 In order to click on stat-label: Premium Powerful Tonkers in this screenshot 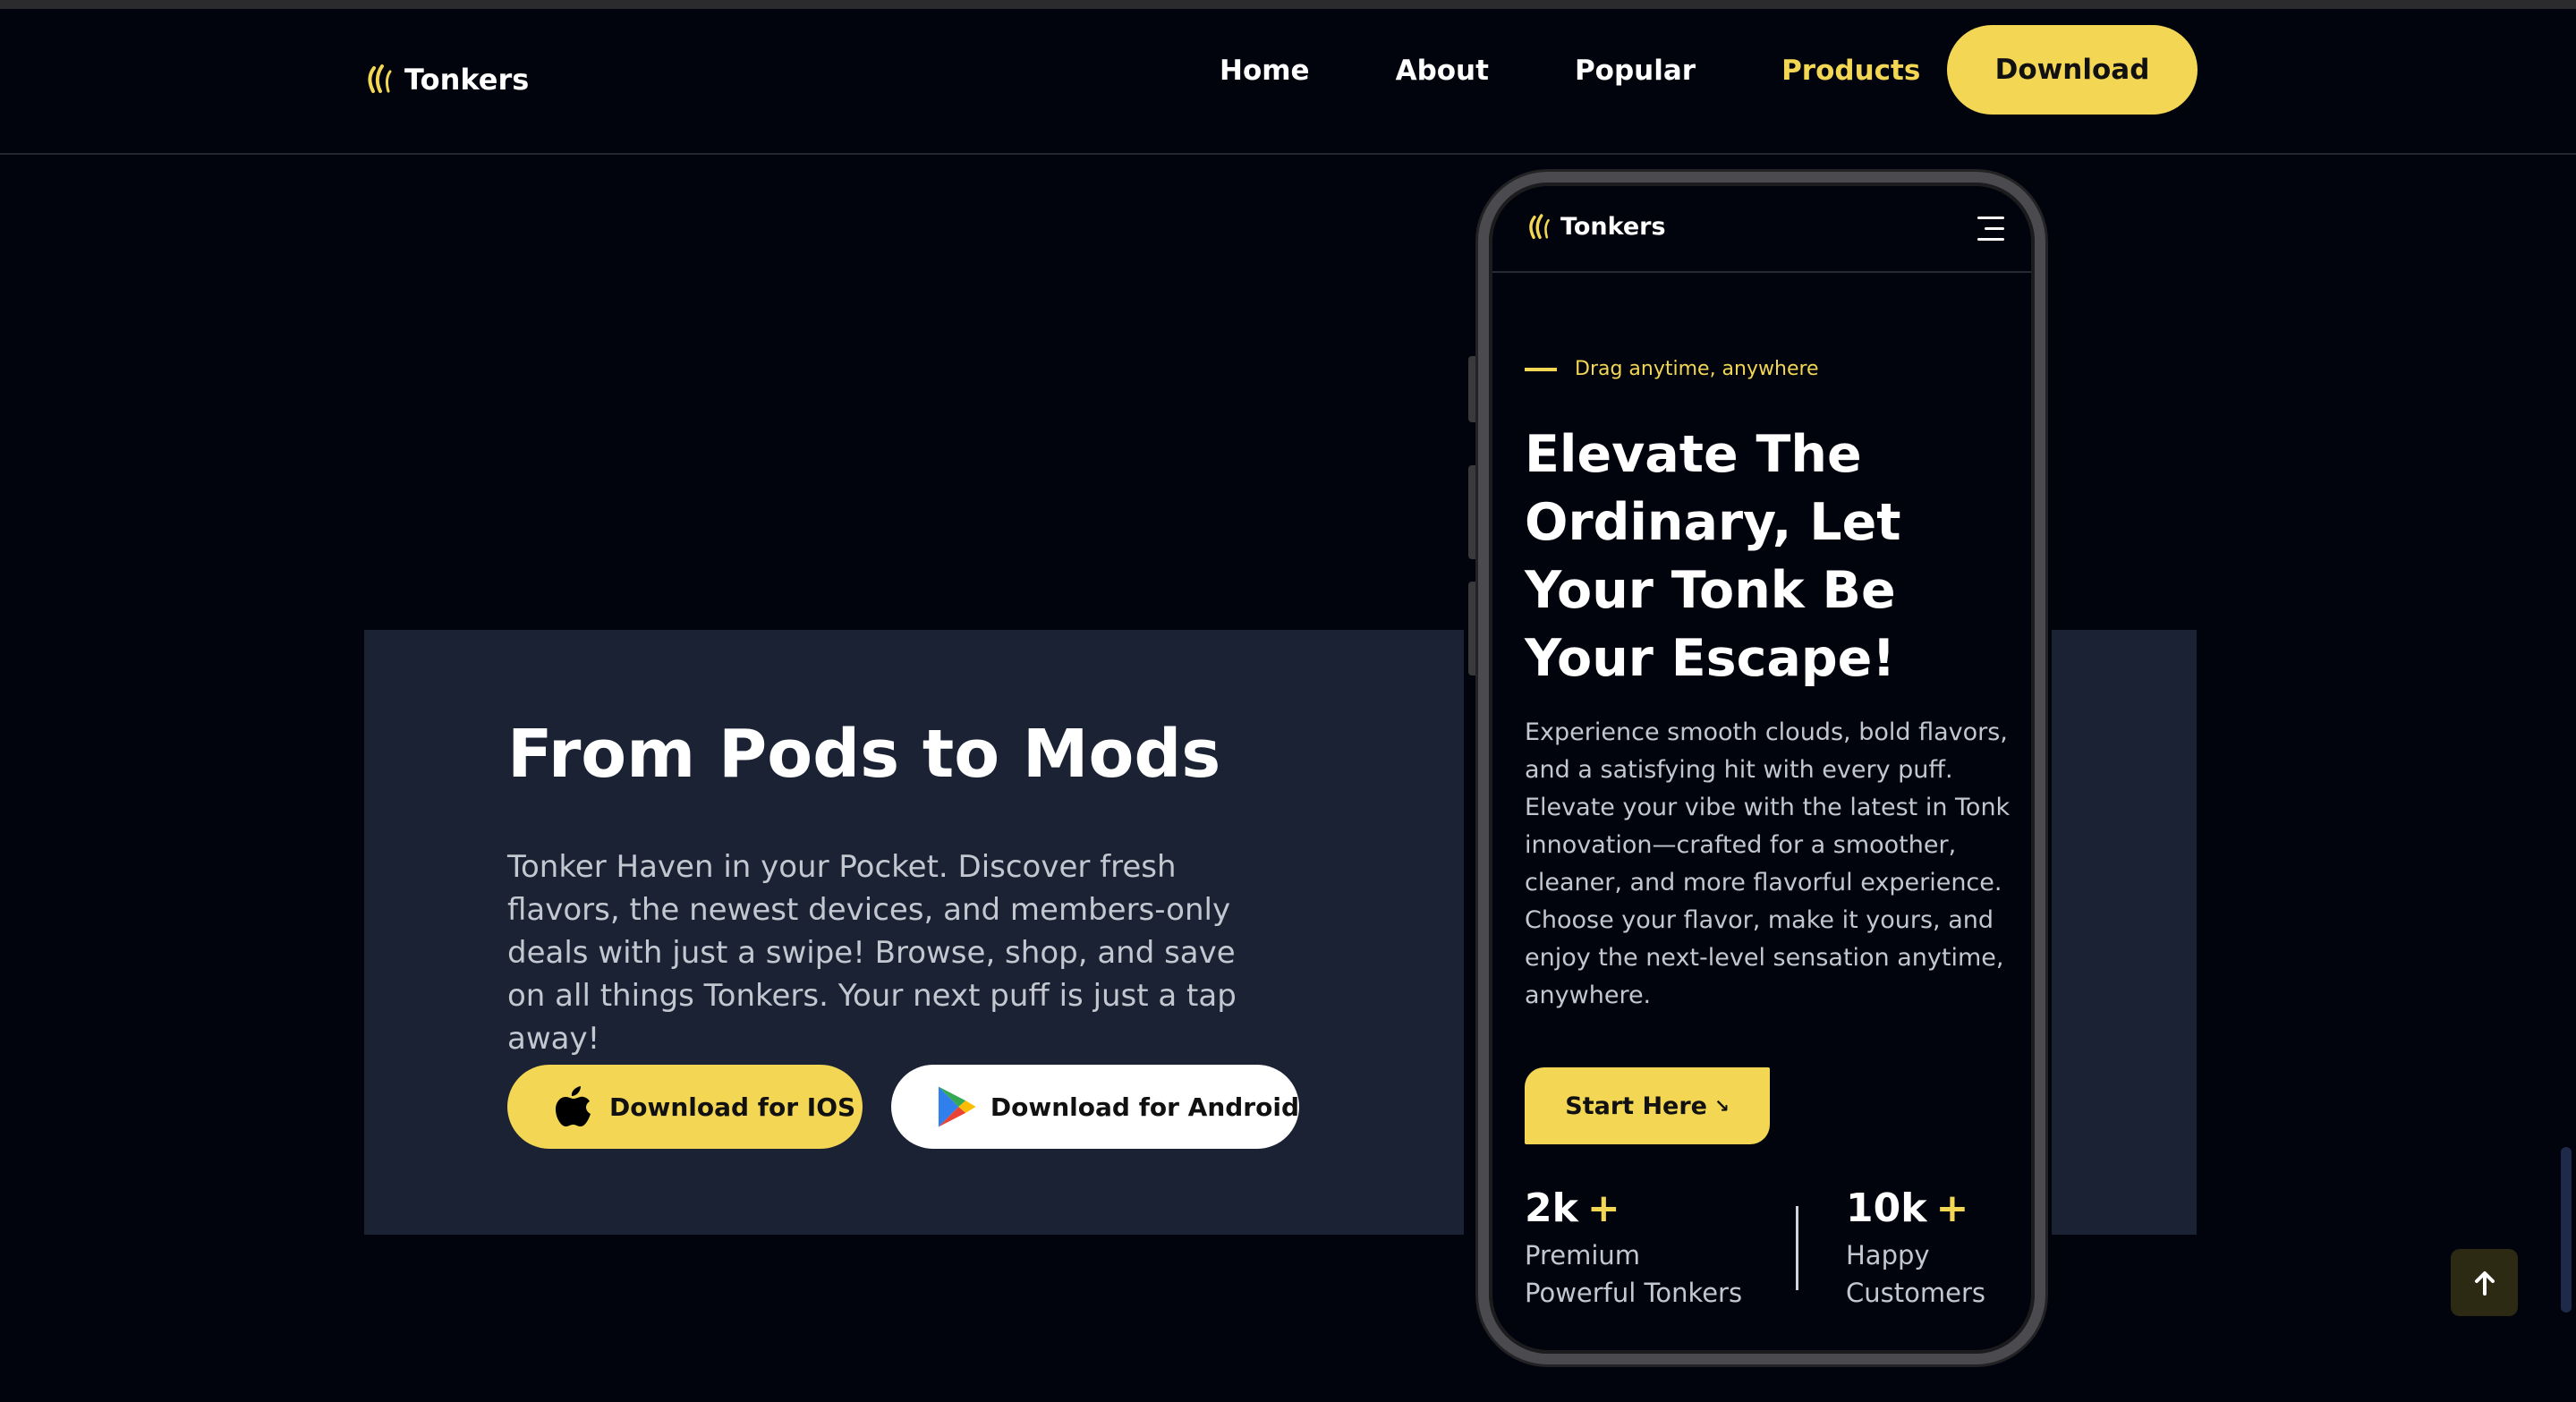, I will do `click(1634, 1274)`.